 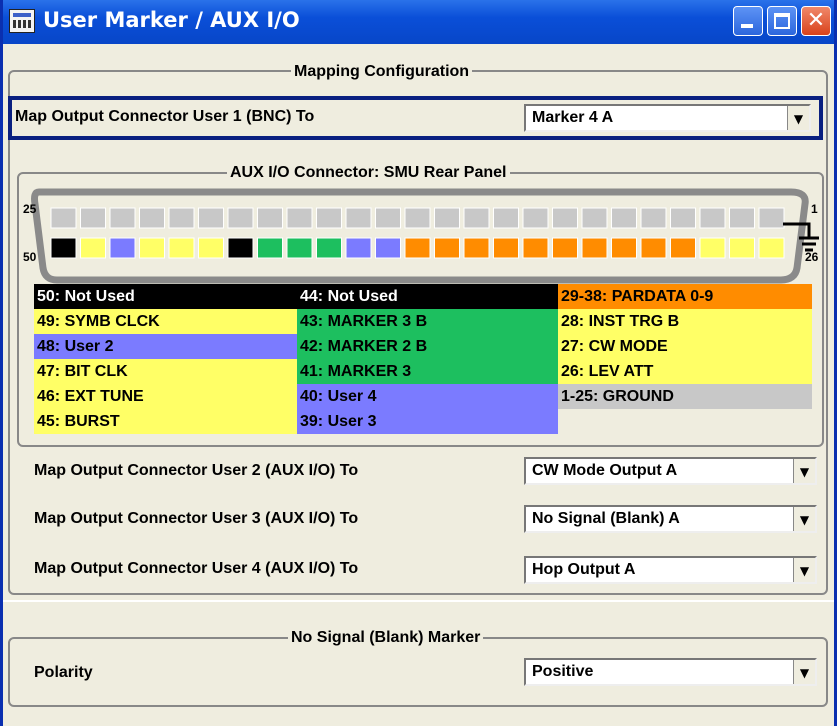 What do you see at coordinates (670, 672) in the screenshot?
I see `polarity-dropdown: Positive ▼` at bounding box center [670, 672].